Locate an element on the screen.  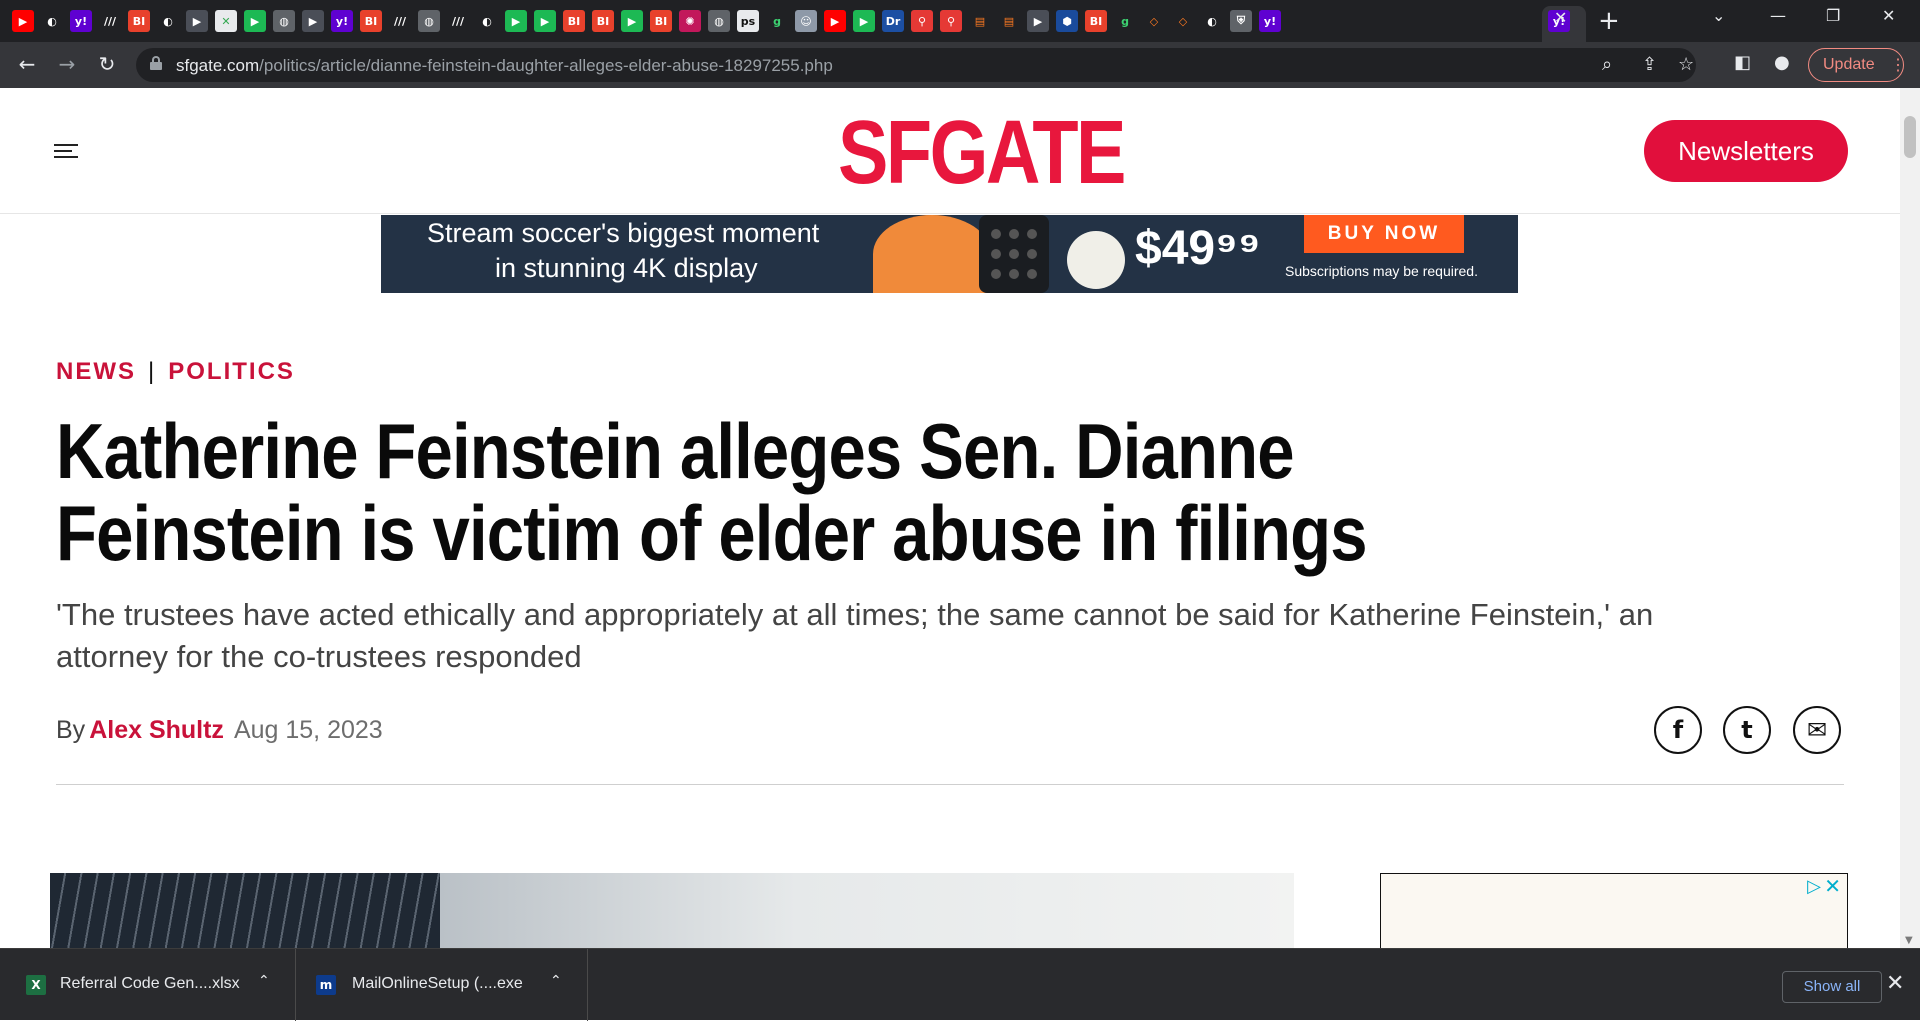
download-item: X Referral Code Gen....xlsx ⌃ is located at coordinates (148, 985).